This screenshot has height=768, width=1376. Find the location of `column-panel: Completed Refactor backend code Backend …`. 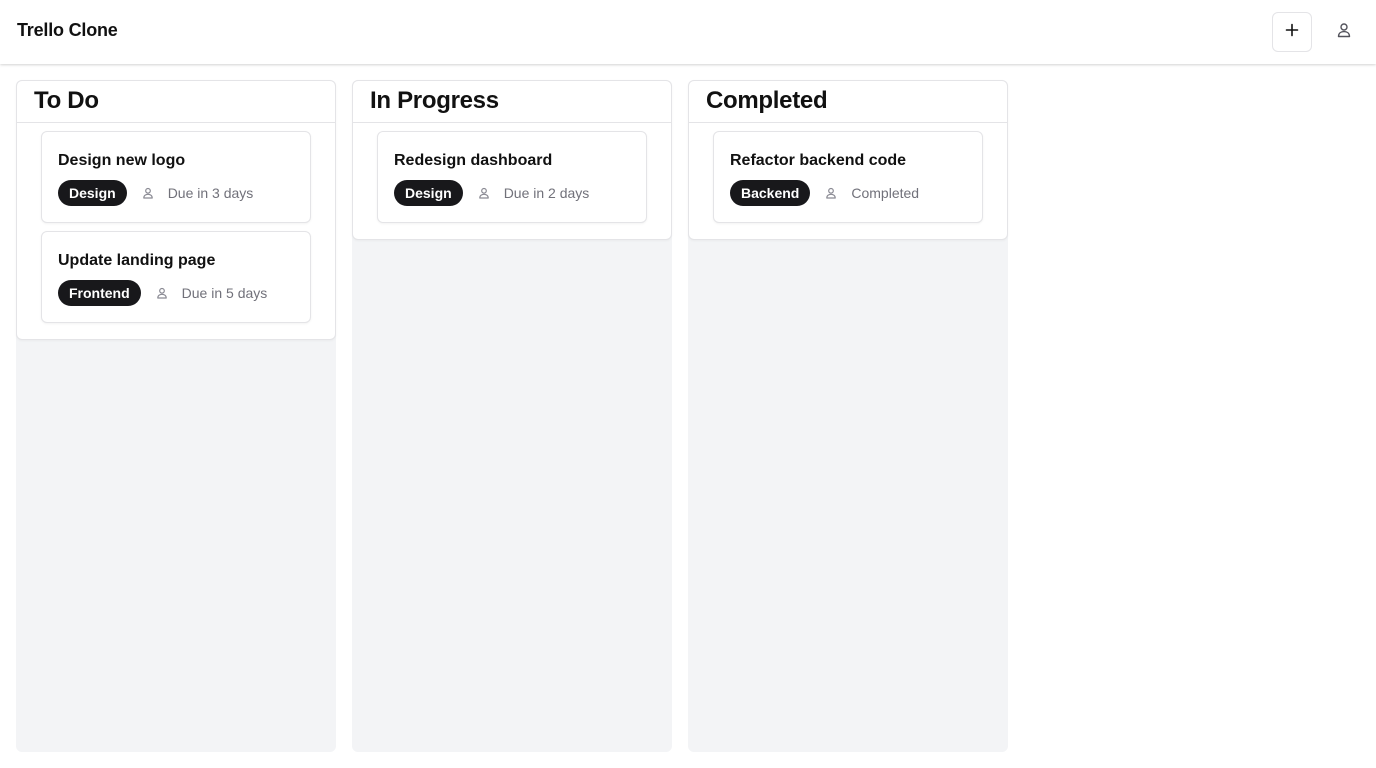

column-panel: Completed Refactor backend code Backend … is located at coordinates (848, 160).